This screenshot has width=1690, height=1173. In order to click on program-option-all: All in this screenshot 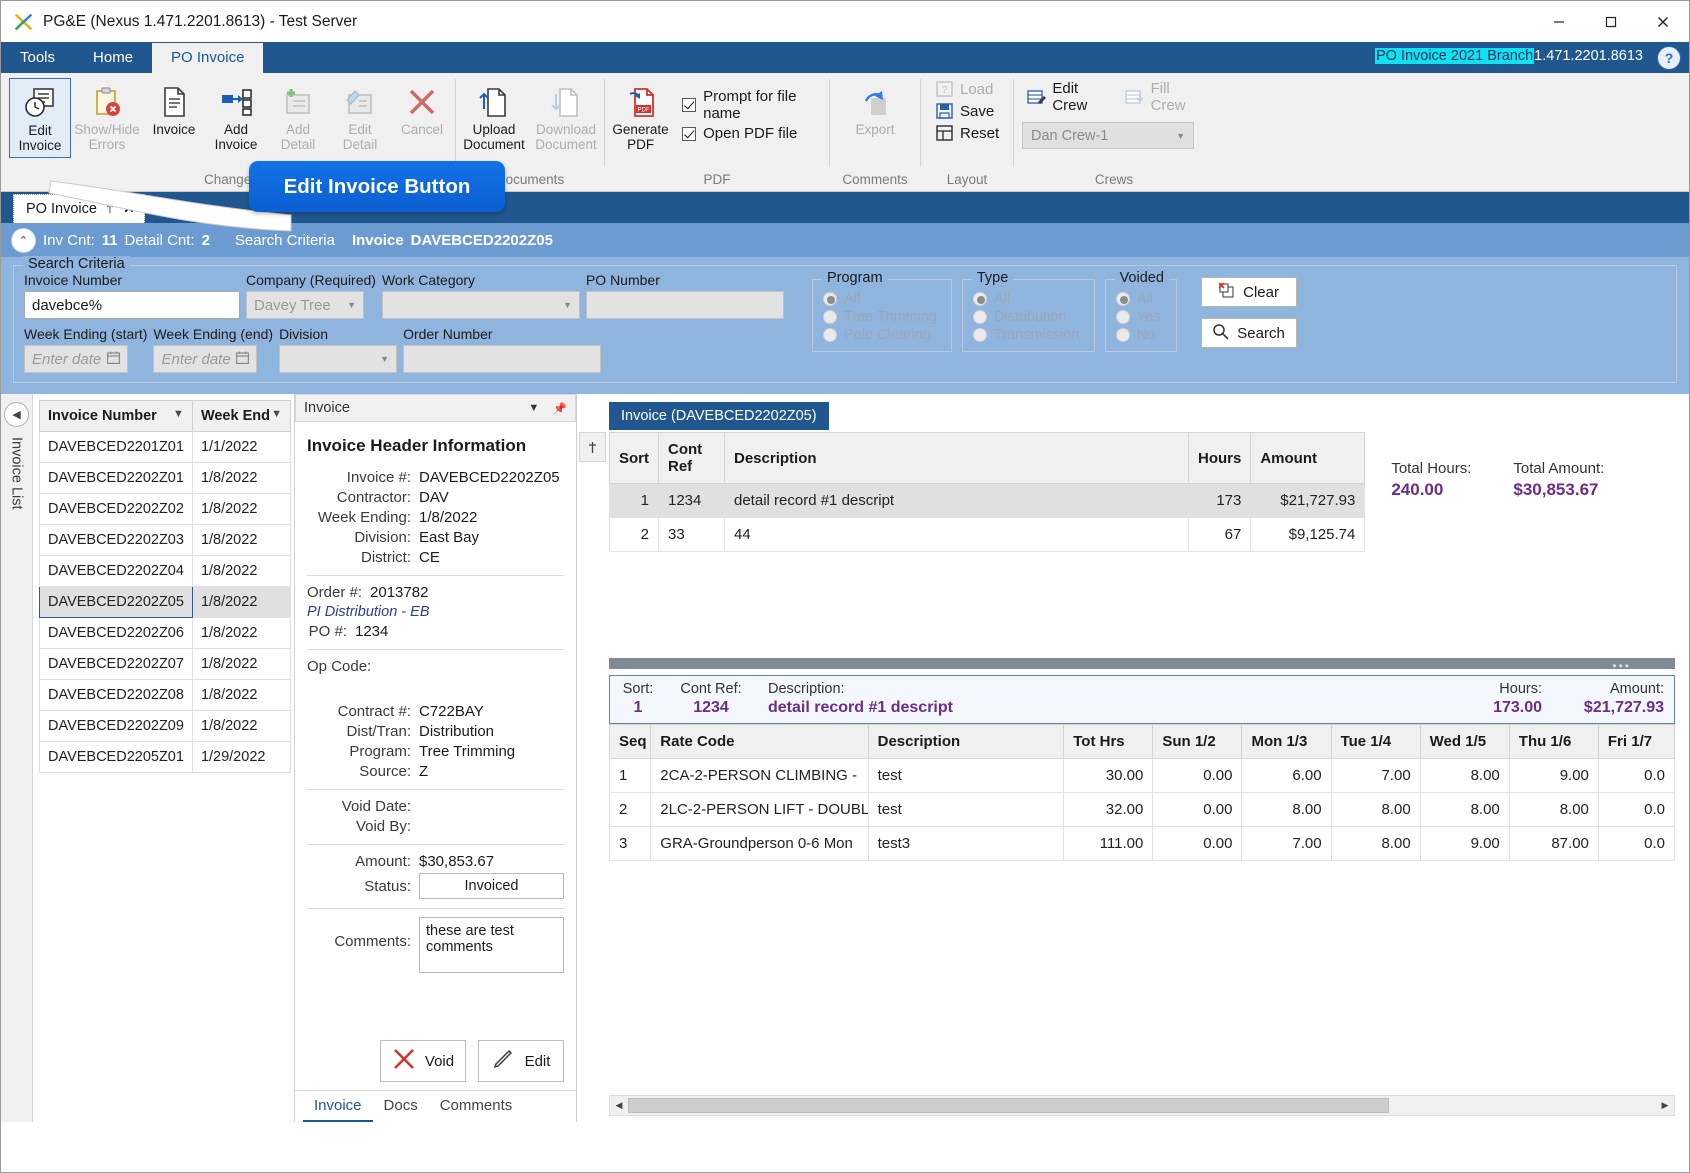, I will do `click(879, 299)`.